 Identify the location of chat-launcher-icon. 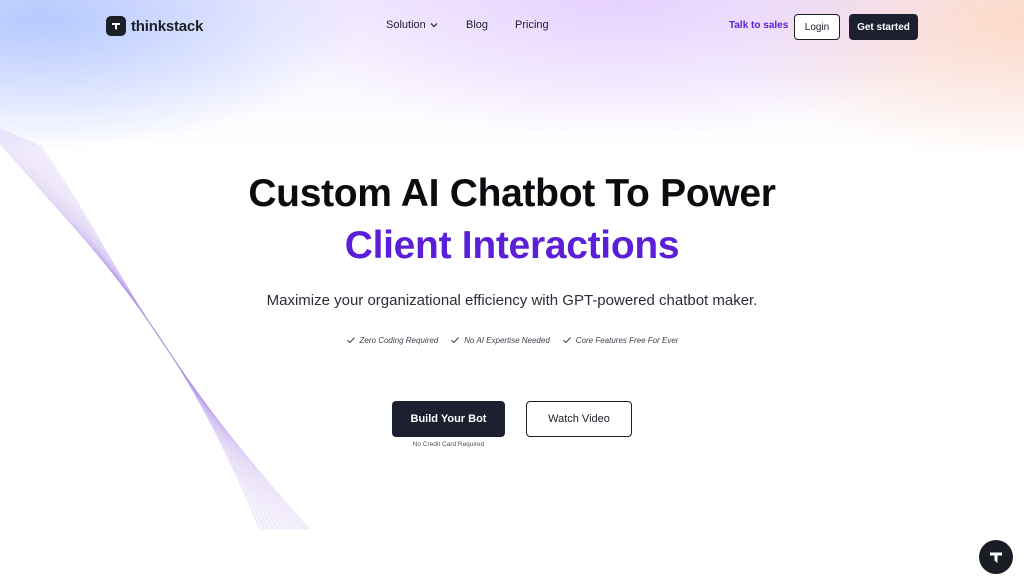
(996, 557).